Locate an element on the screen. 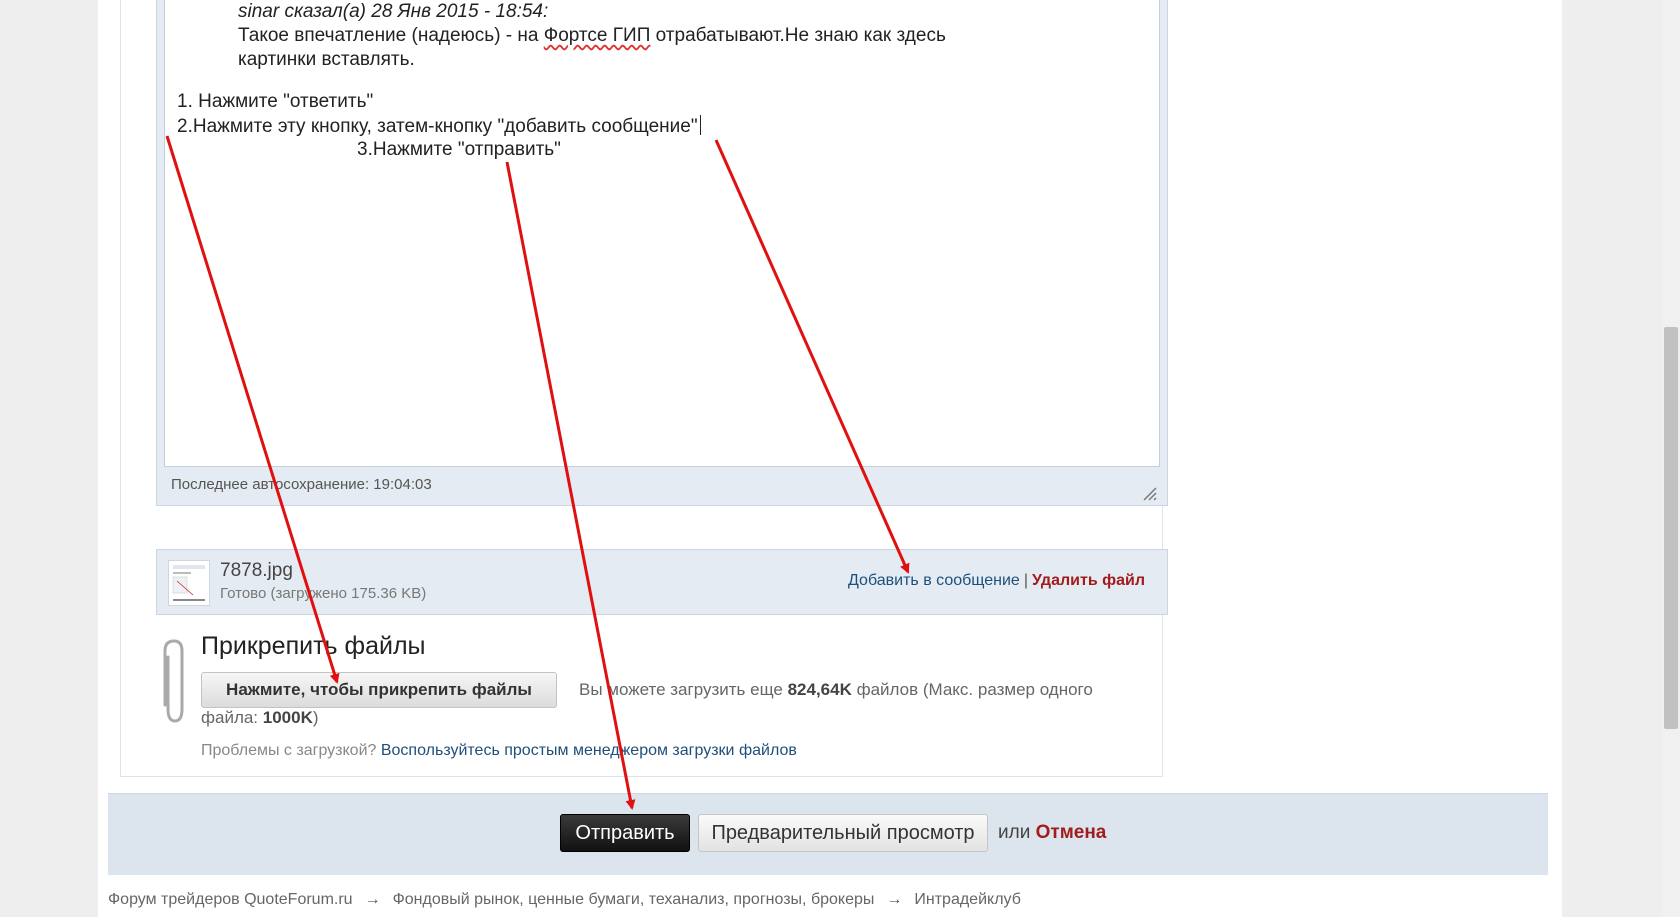 This screenshot has width=1680, height=917. add-to-message-link: Добавить в сообщение is located at coordinates (934, 580).